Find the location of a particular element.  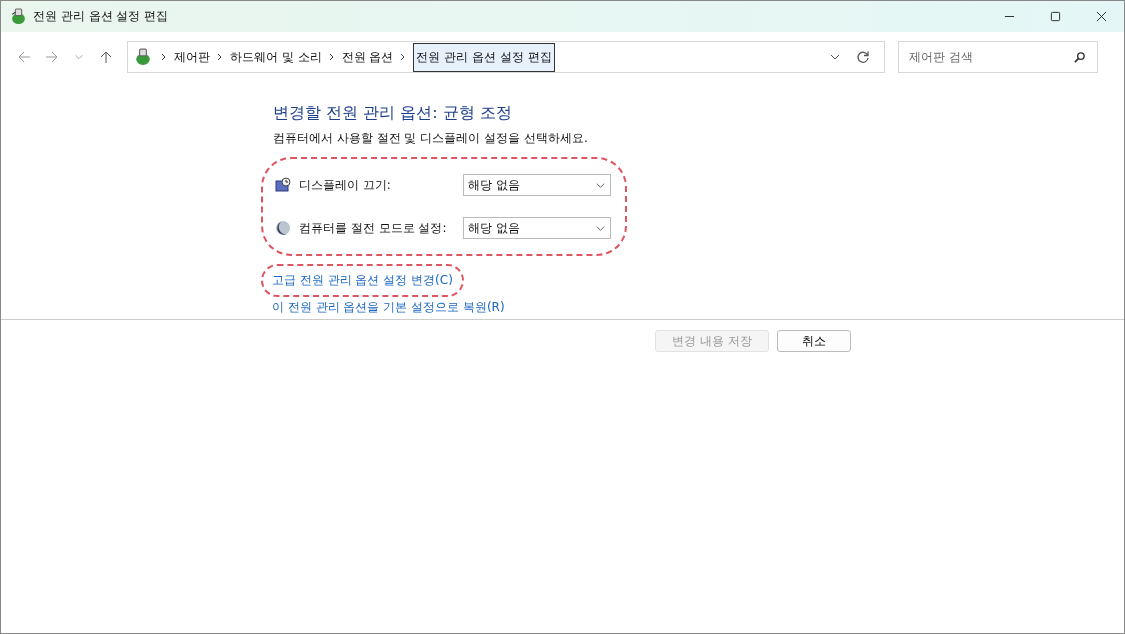

search-field: 제어판 검색 is located at coordinates (998, 57).